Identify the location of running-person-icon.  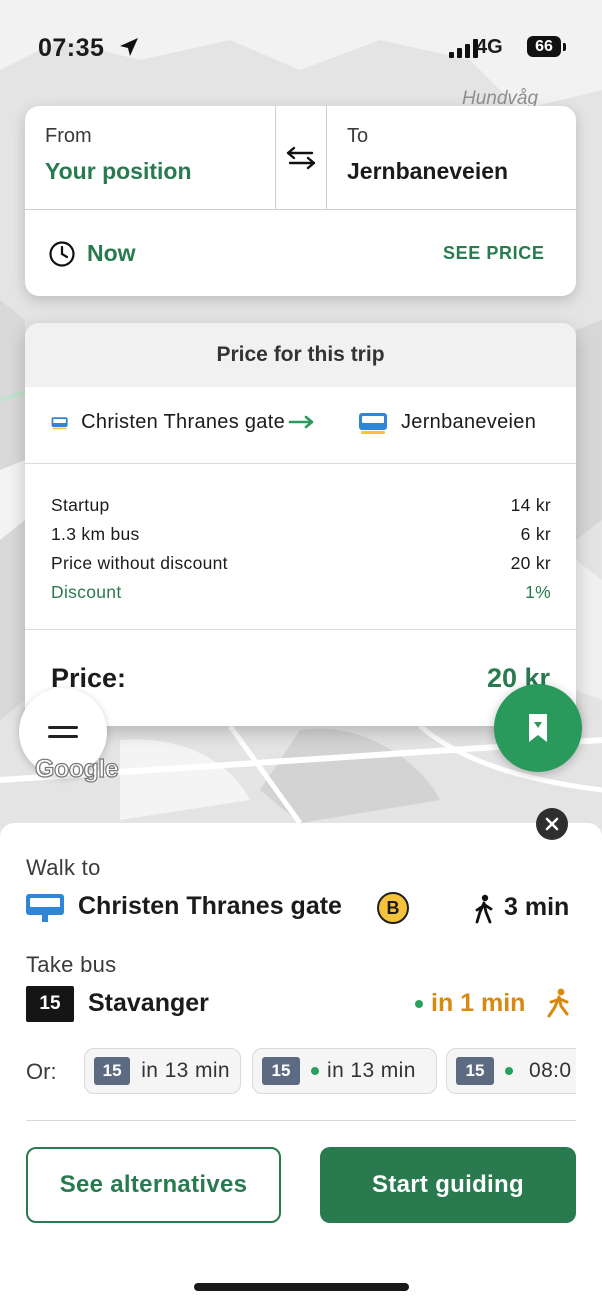
(558, 1003).